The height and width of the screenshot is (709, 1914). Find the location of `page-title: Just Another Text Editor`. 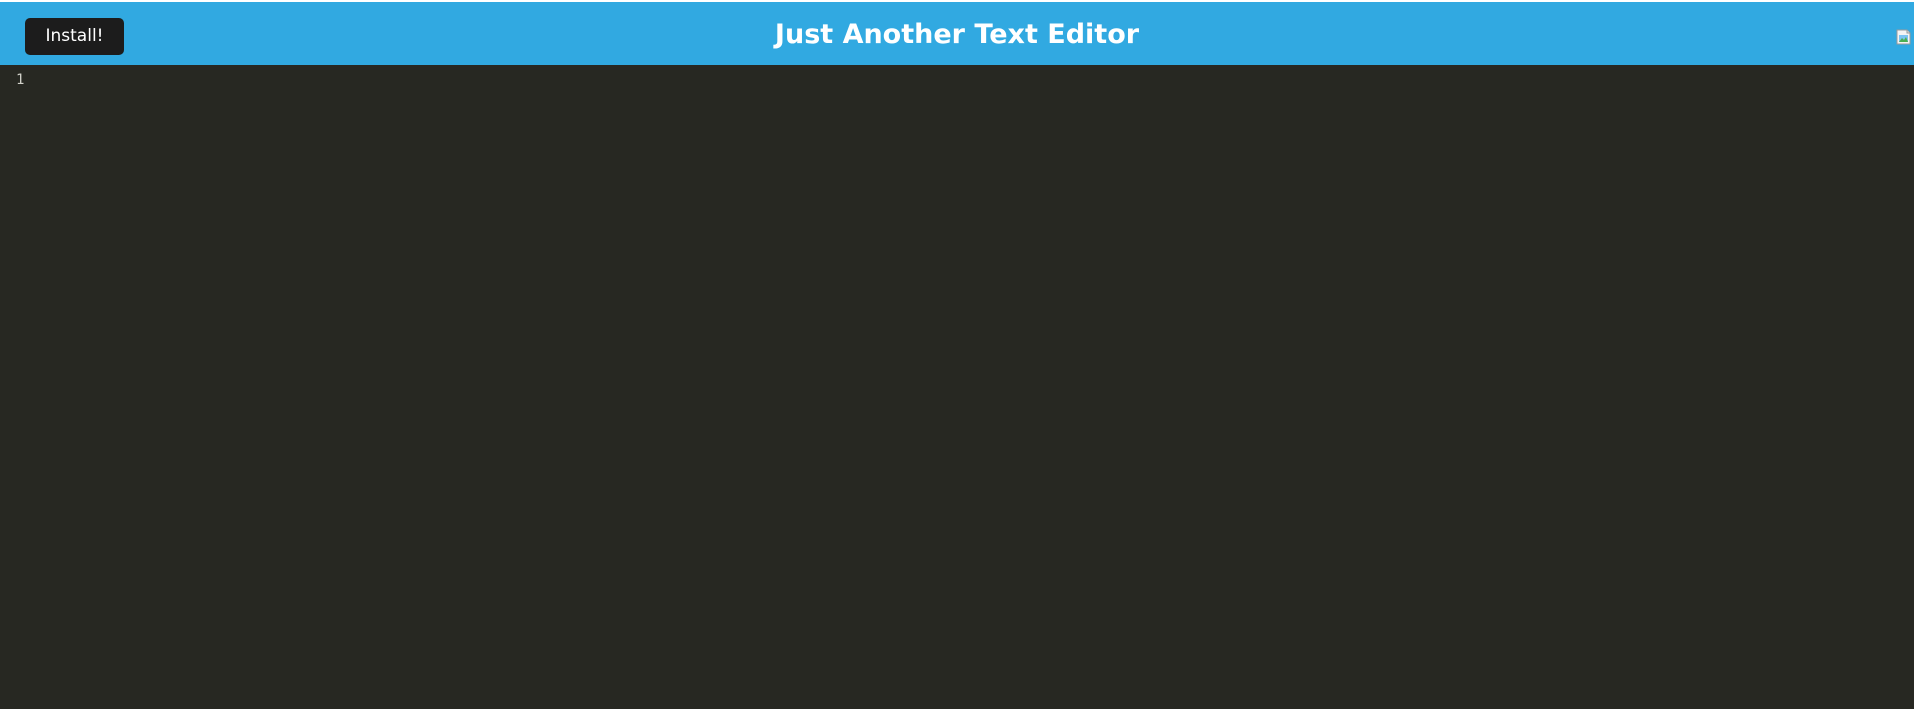

page-title: Just Another Text Editor is located at coordinates (957, 34).